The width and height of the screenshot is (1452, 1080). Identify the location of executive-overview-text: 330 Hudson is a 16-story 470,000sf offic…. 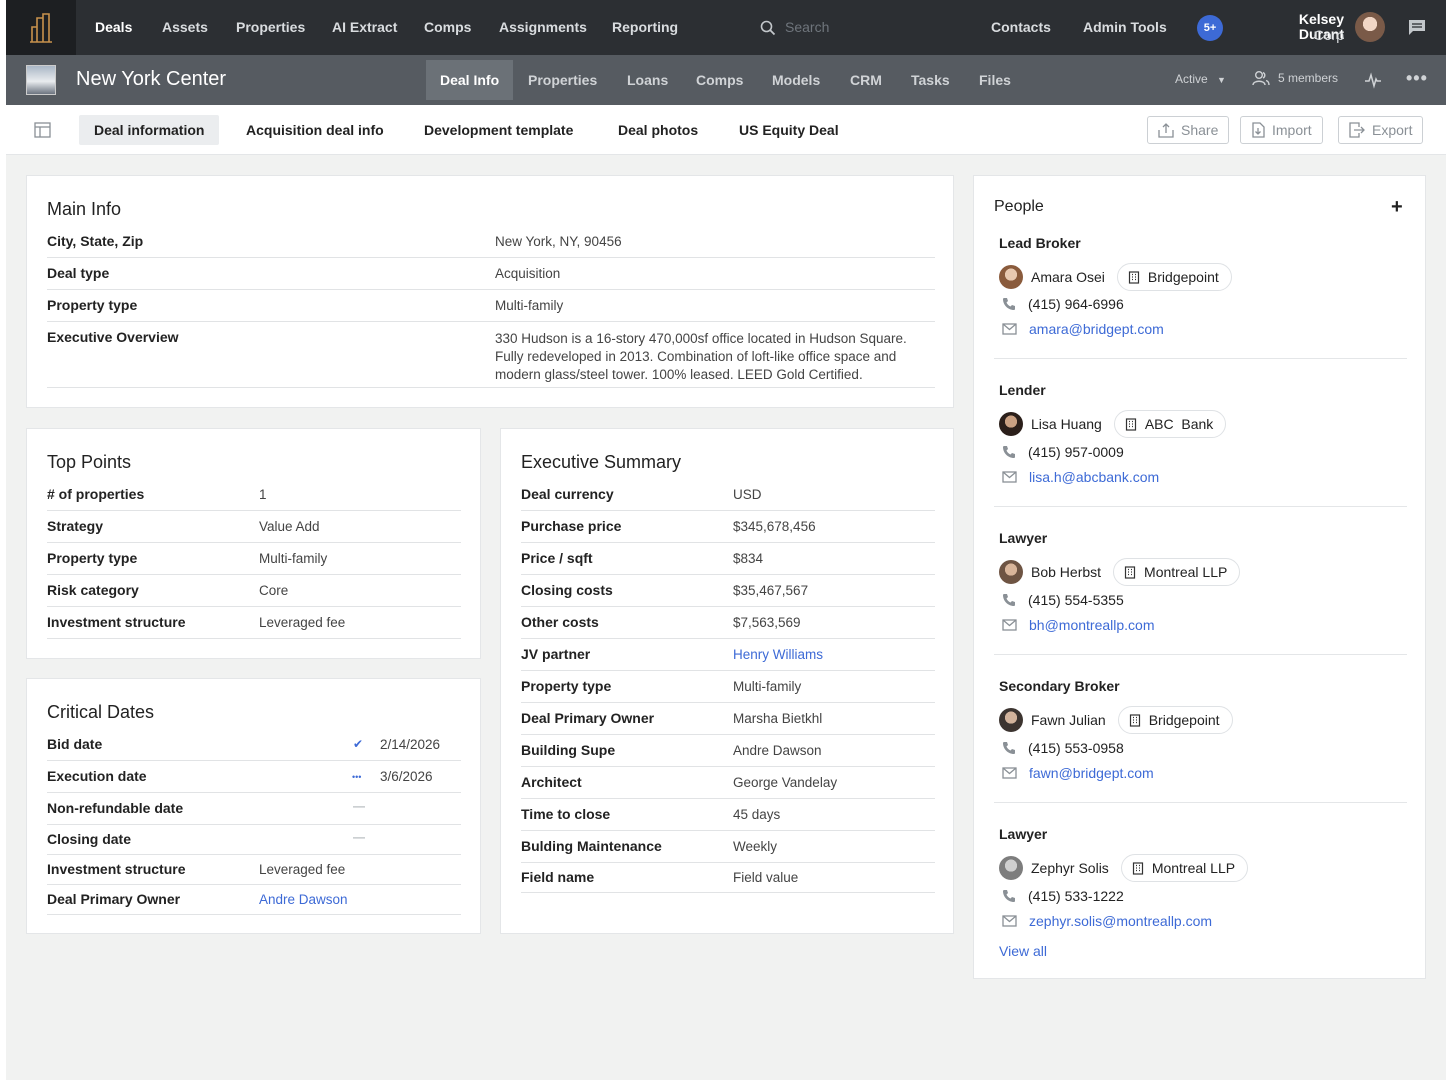
(701, 356).